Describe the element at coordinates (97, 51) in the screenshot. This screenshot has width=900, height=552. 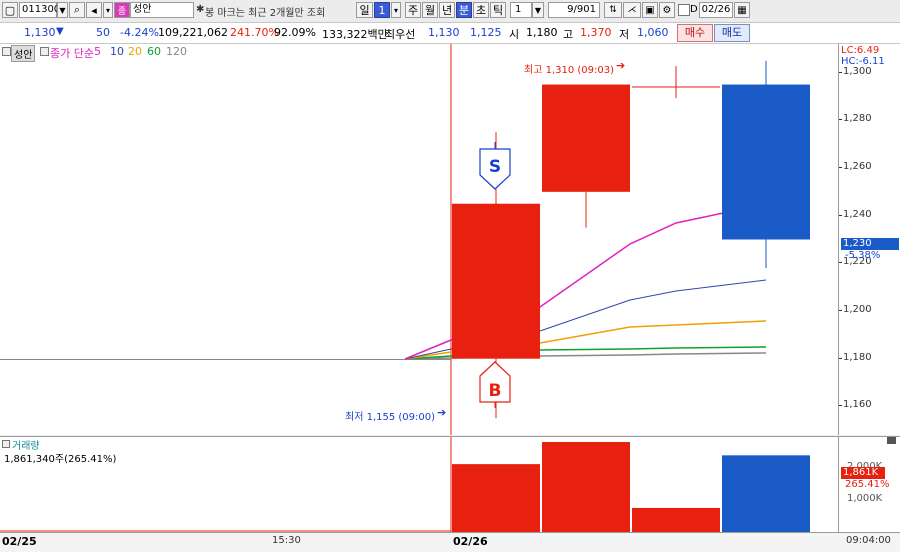
I see `ma-period-5: 5` at that location.